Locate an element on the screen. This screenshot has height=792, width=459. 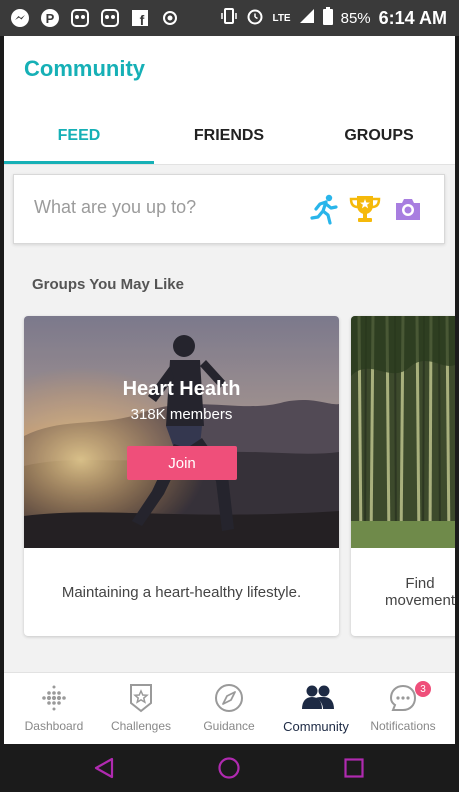
record-icon is located at coordinates (170, 18).